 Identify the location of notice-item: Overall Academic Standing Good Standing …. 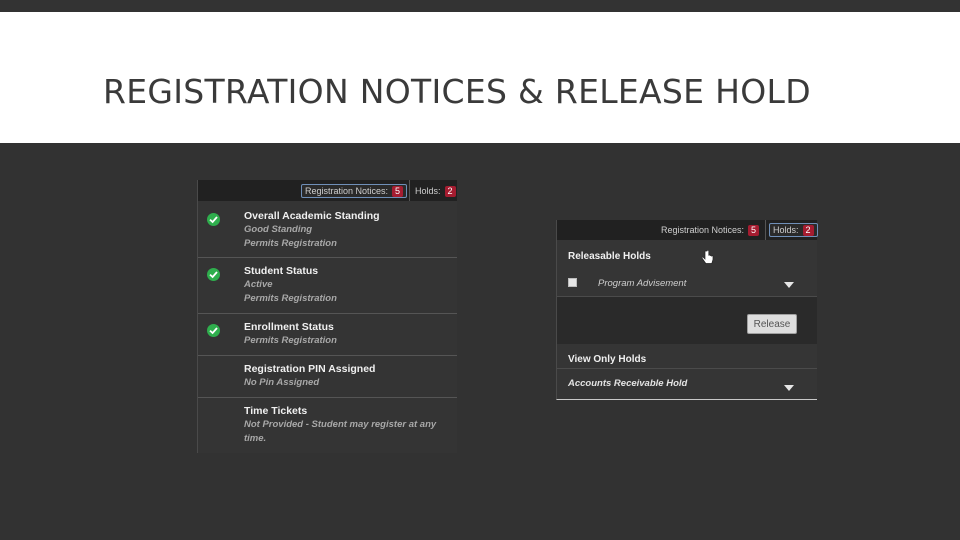
(327, 229).